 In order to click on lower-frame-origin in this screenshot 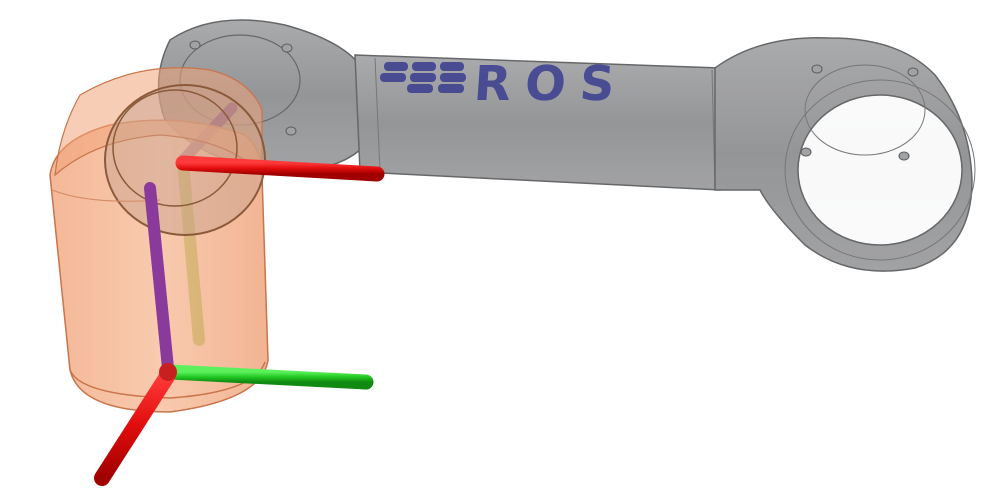, I will do `click(168, 372)`.